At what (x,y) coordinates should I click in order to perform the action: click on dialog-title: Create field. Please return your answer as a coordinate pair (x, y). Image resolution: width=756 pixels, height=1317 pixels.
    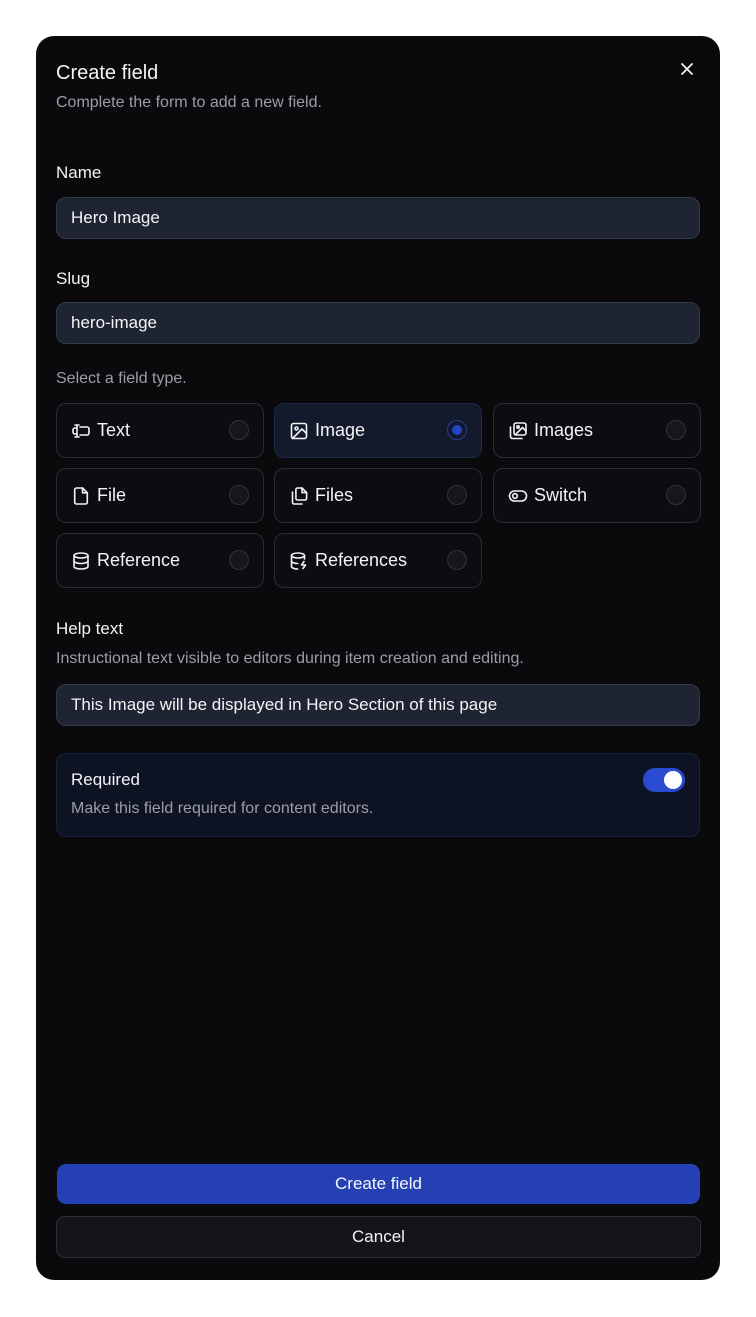
    Looking at the image, I should click on (107, 73).